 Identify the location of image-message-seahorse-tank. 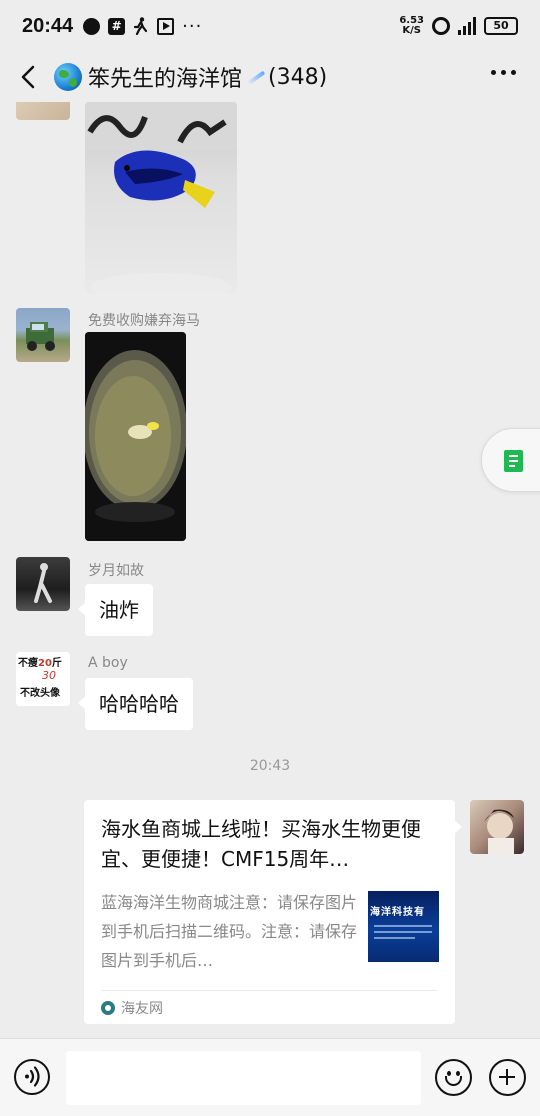
(135, 436).